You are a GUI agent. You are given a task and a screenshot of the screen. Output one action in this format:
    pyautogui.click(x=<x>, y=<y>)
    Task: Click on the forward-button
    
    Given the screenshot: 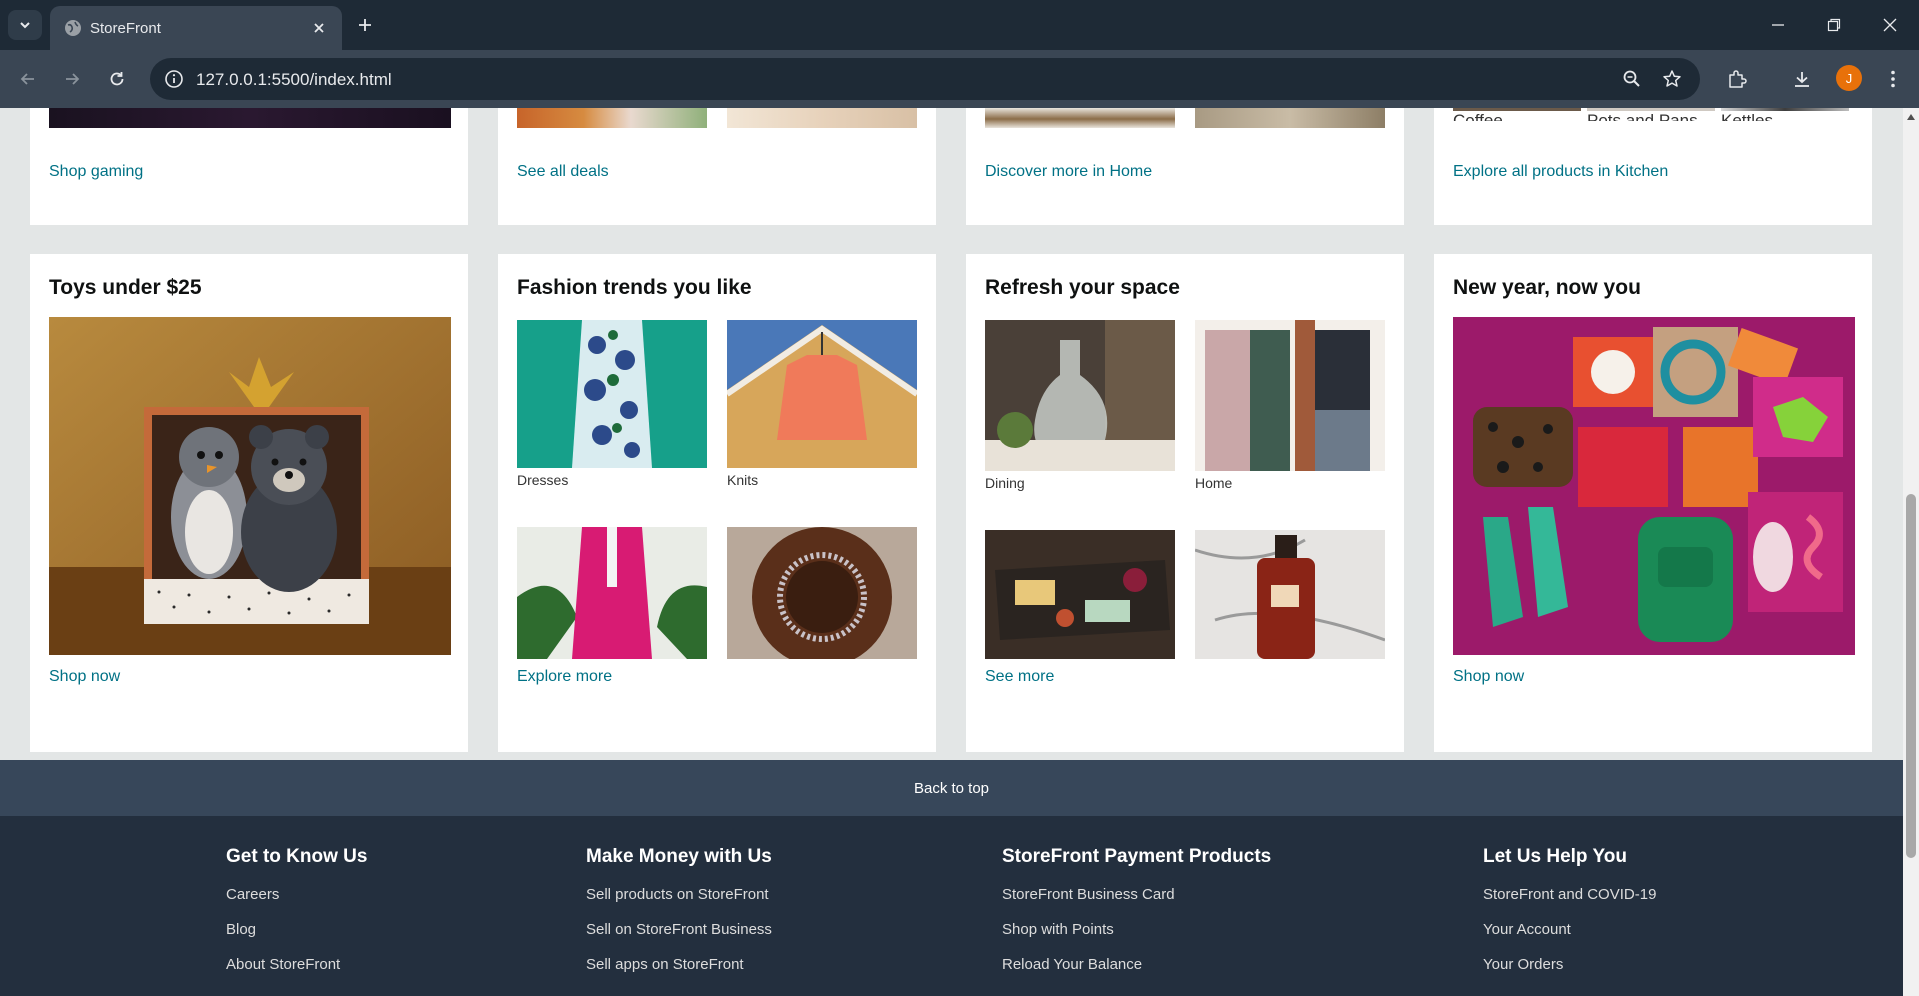 What is the action you would take?
    pyautogui.click(x=72, y=79)
    